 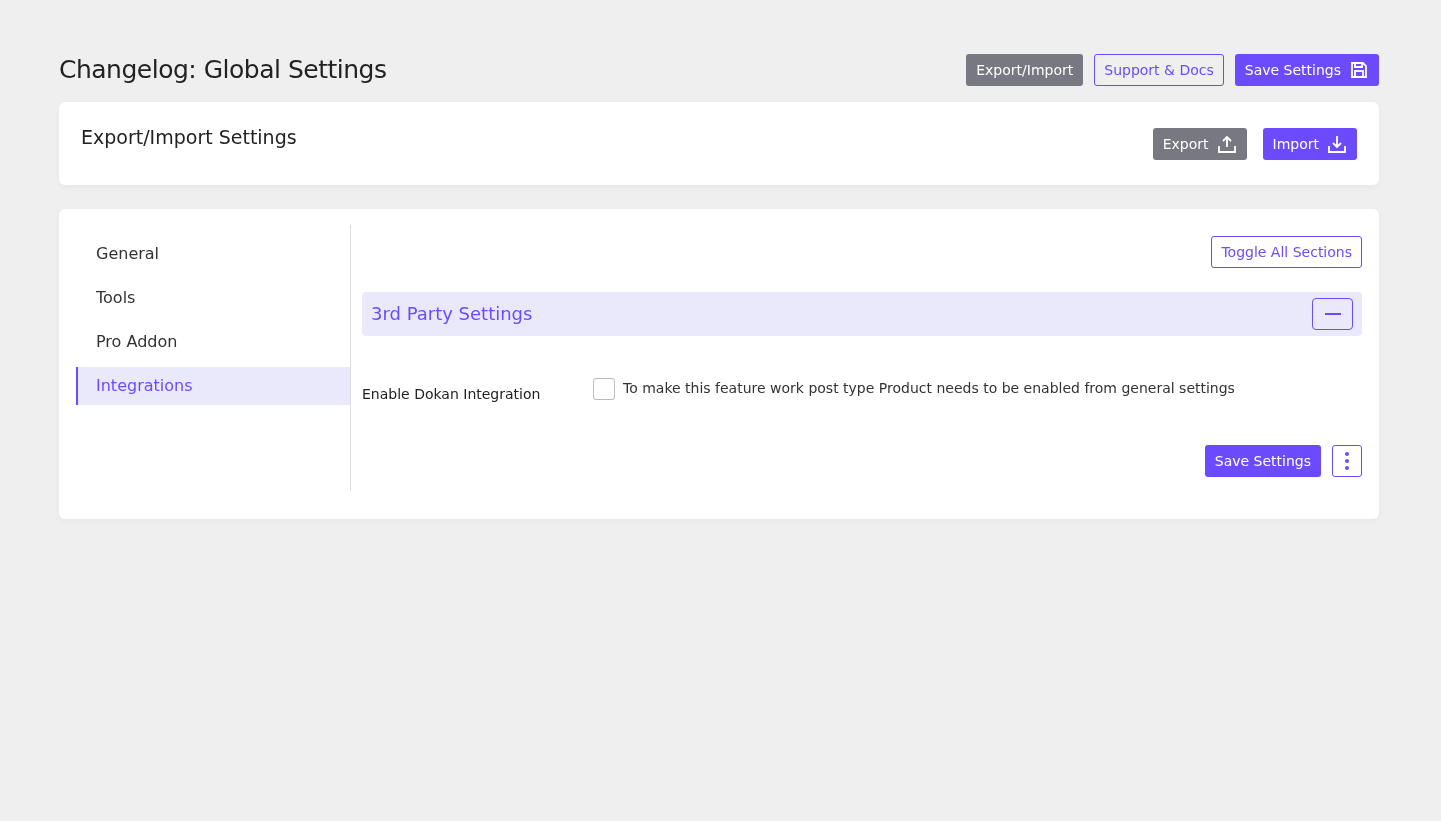 I want to click on minus-icon, so click(x=1332, y=314).